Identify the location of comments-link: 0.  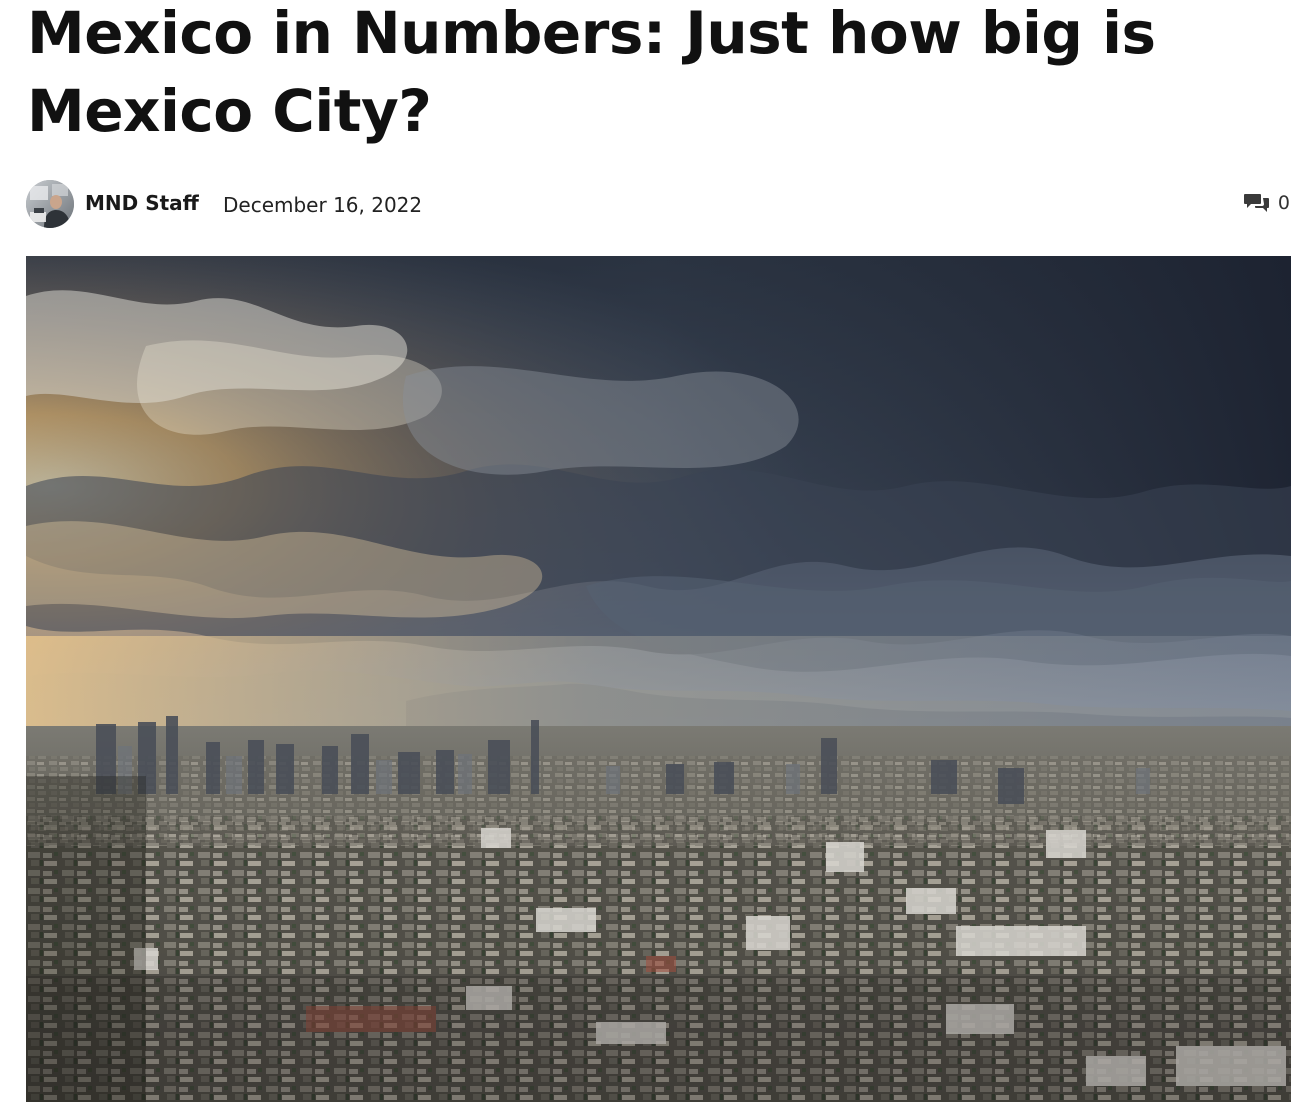
(1266, 203).